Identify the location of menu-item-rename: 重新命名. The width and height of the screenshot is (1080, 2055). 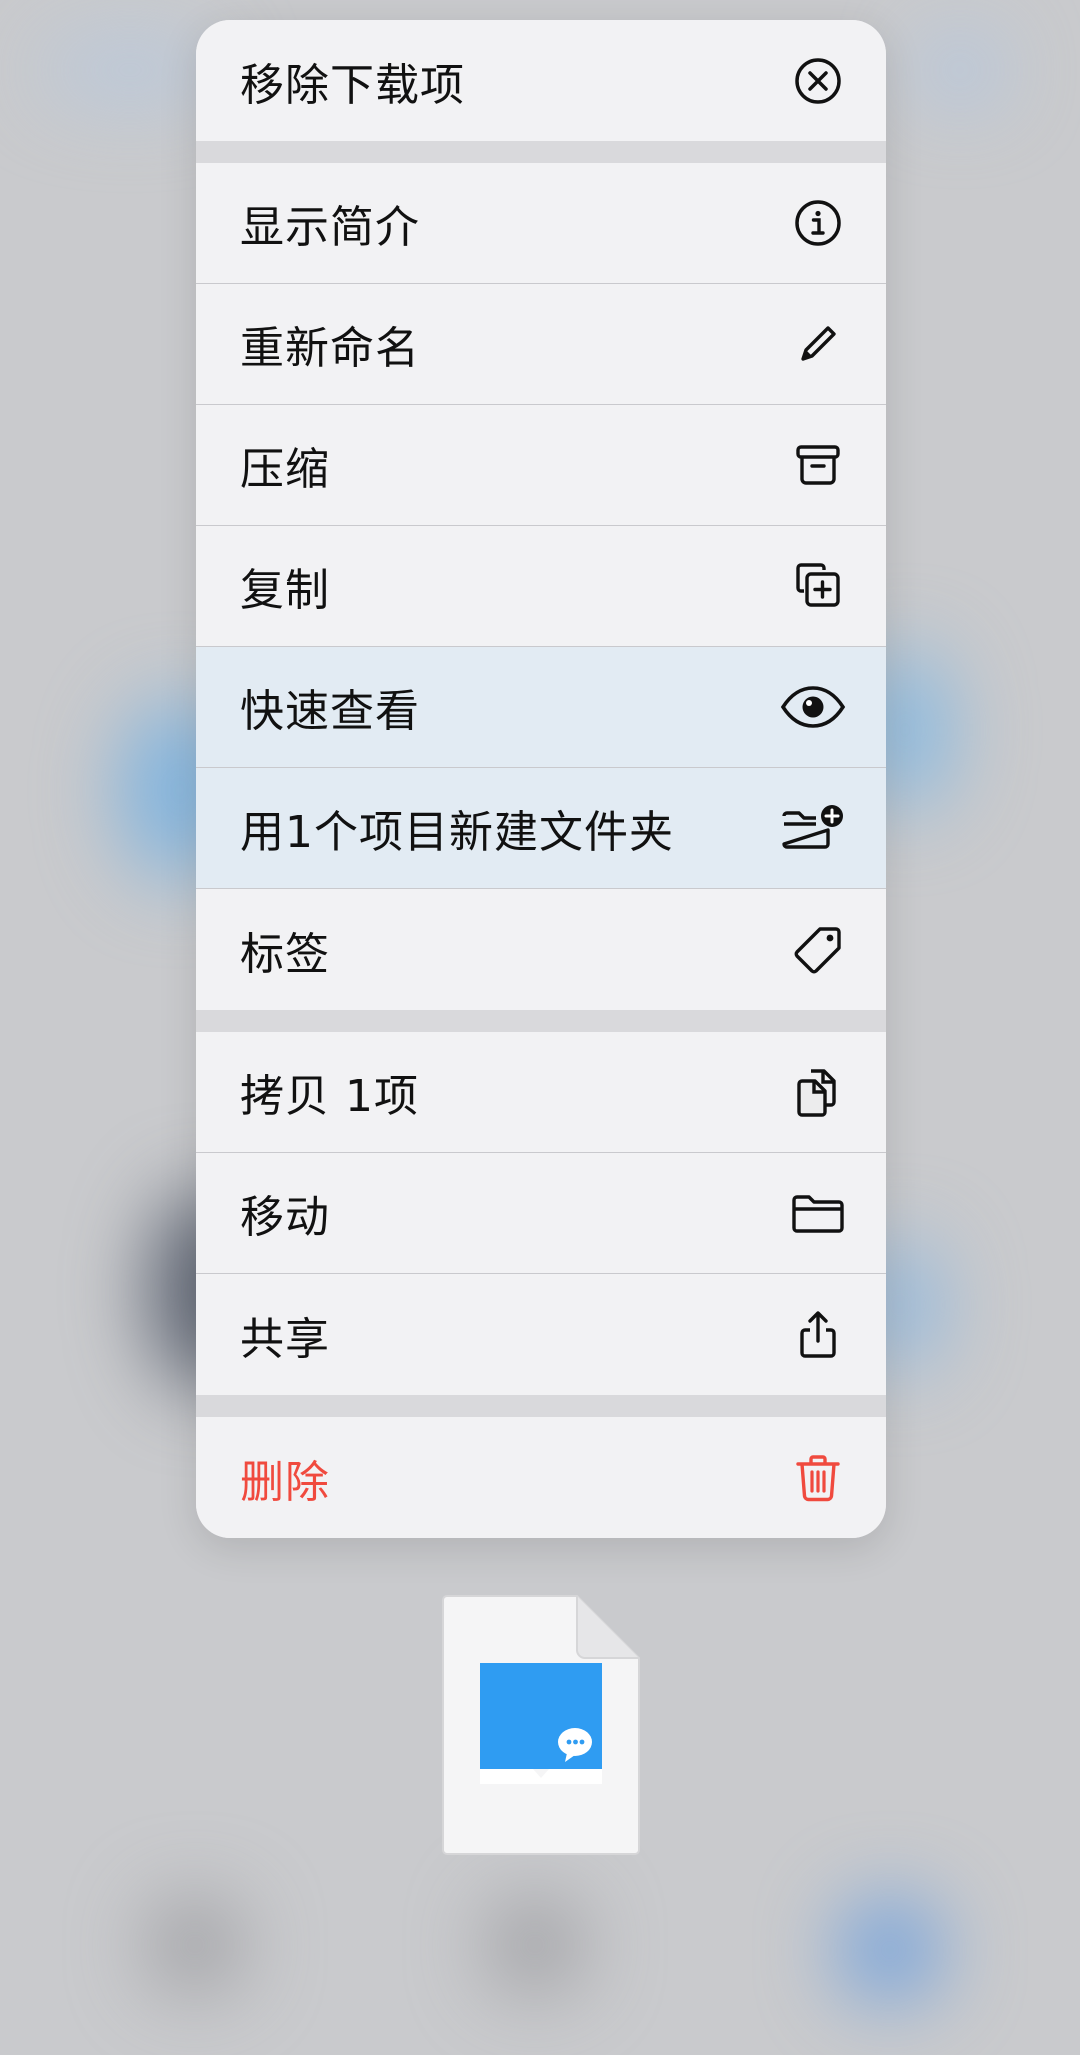
(541, 344).